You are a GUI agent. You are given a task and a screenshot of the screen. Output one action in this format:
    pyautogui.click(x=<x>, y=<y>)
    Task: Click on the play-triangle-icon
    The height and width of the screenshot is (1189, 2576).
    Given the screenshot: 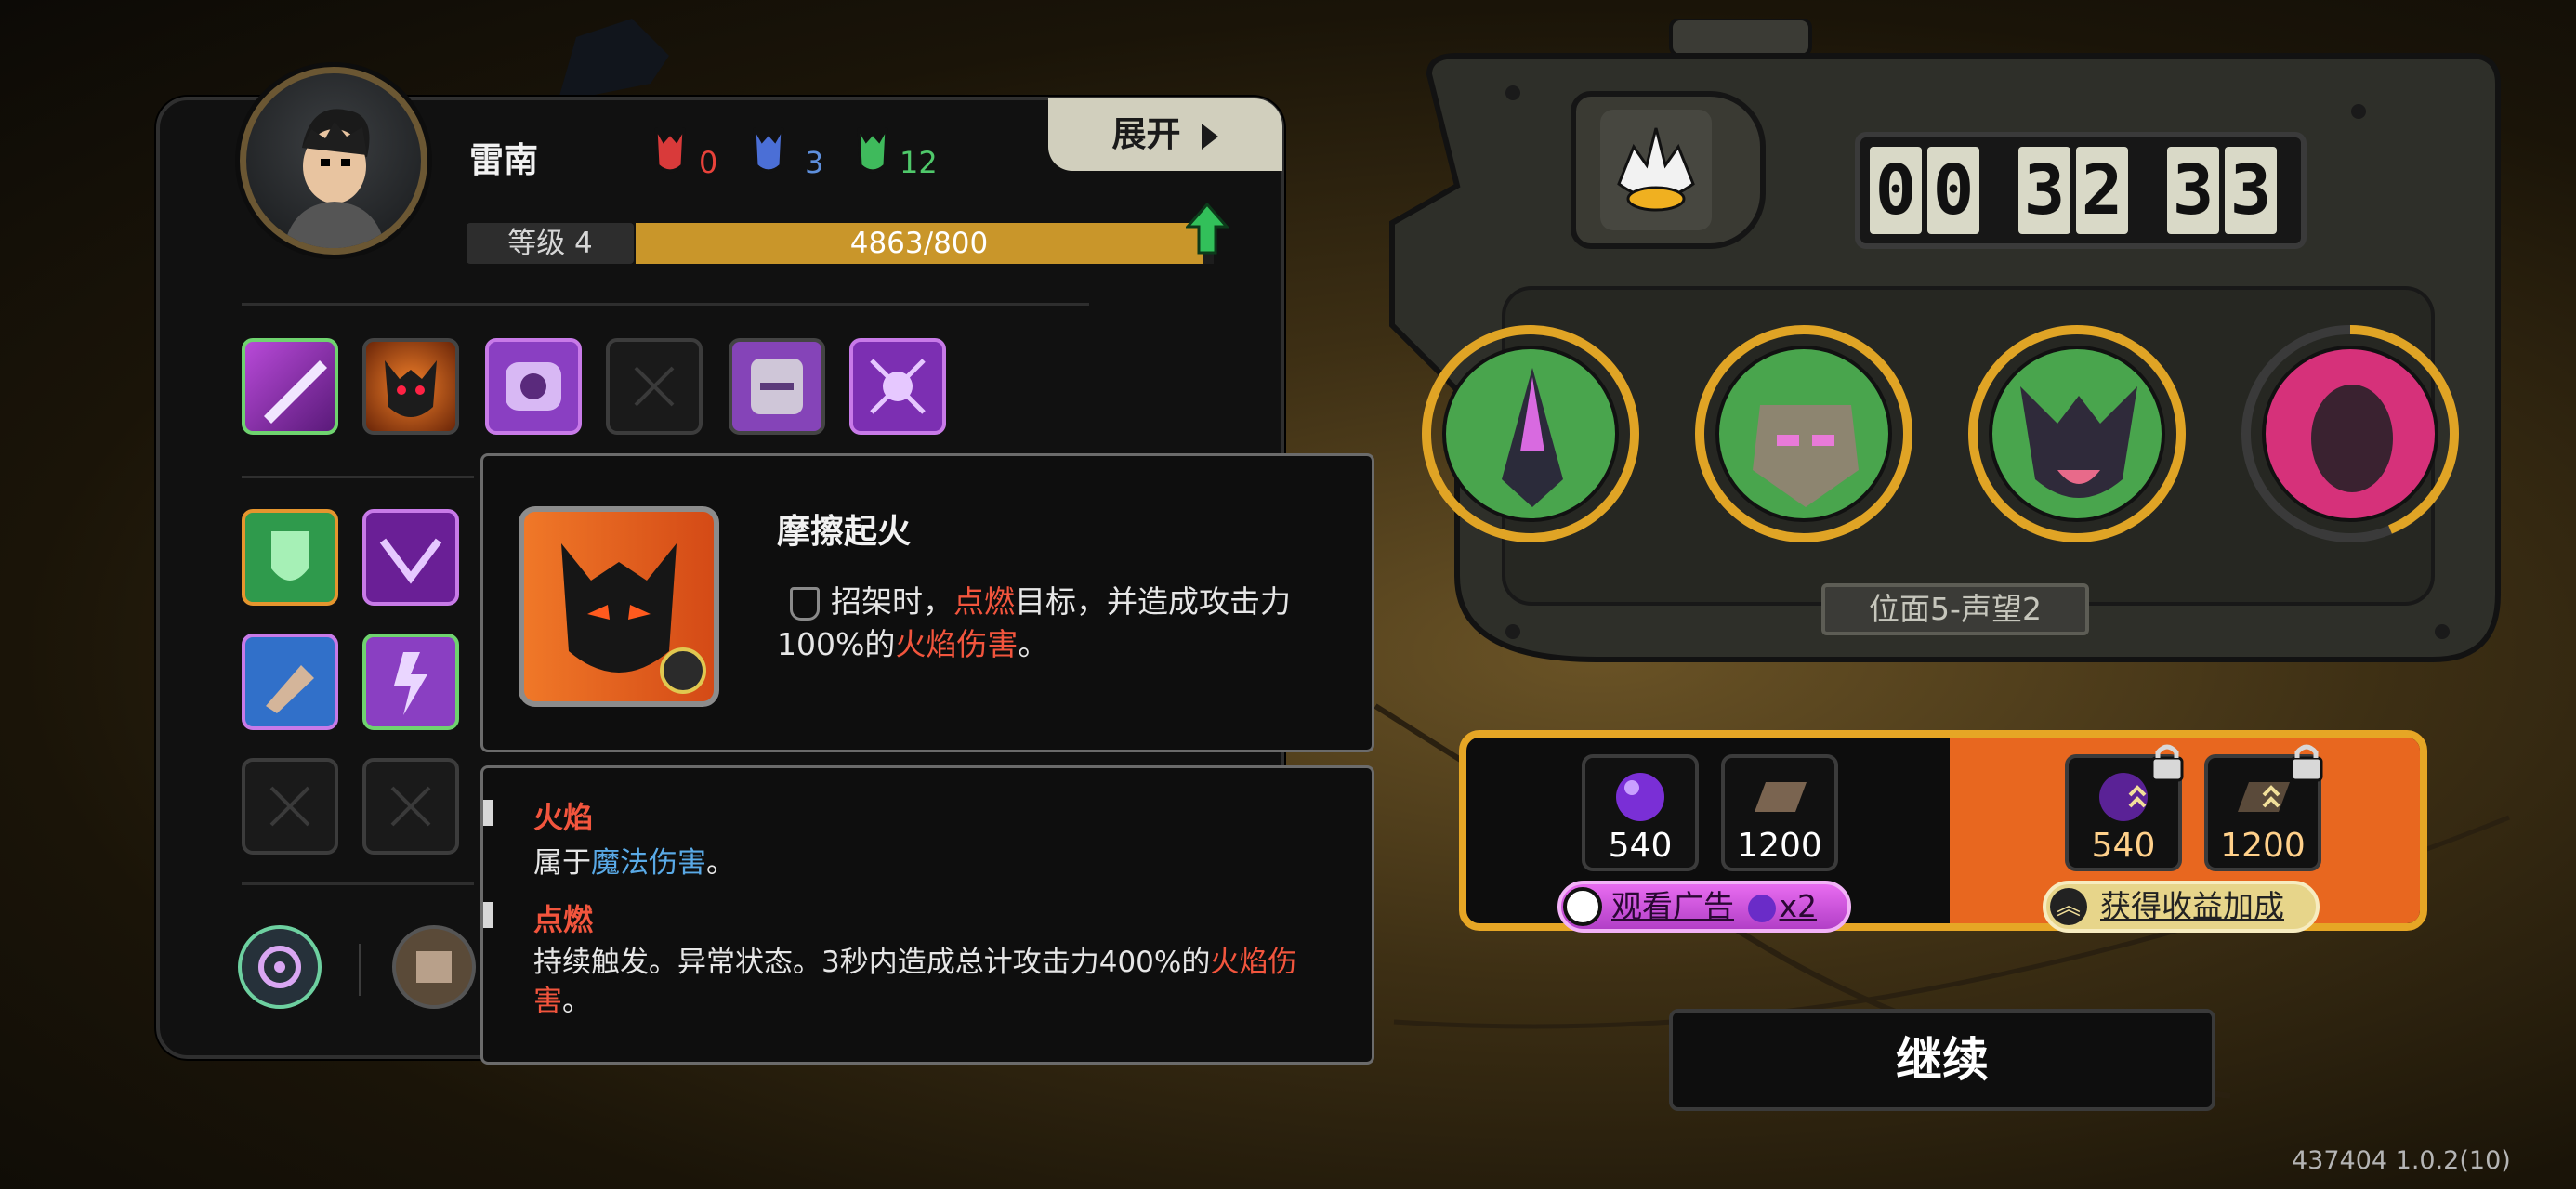 What is the action you would take?
    pyautogui.click(x=1210, y=137)
    